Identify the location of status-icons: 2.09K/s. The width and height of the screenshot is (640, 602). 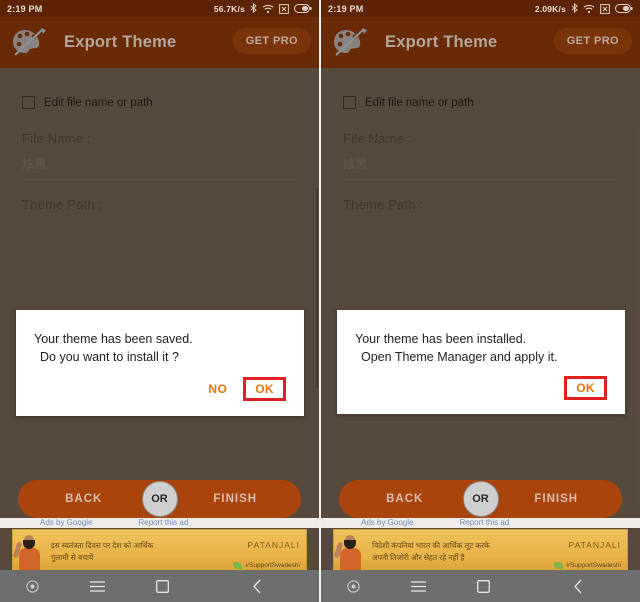
(584, 8).